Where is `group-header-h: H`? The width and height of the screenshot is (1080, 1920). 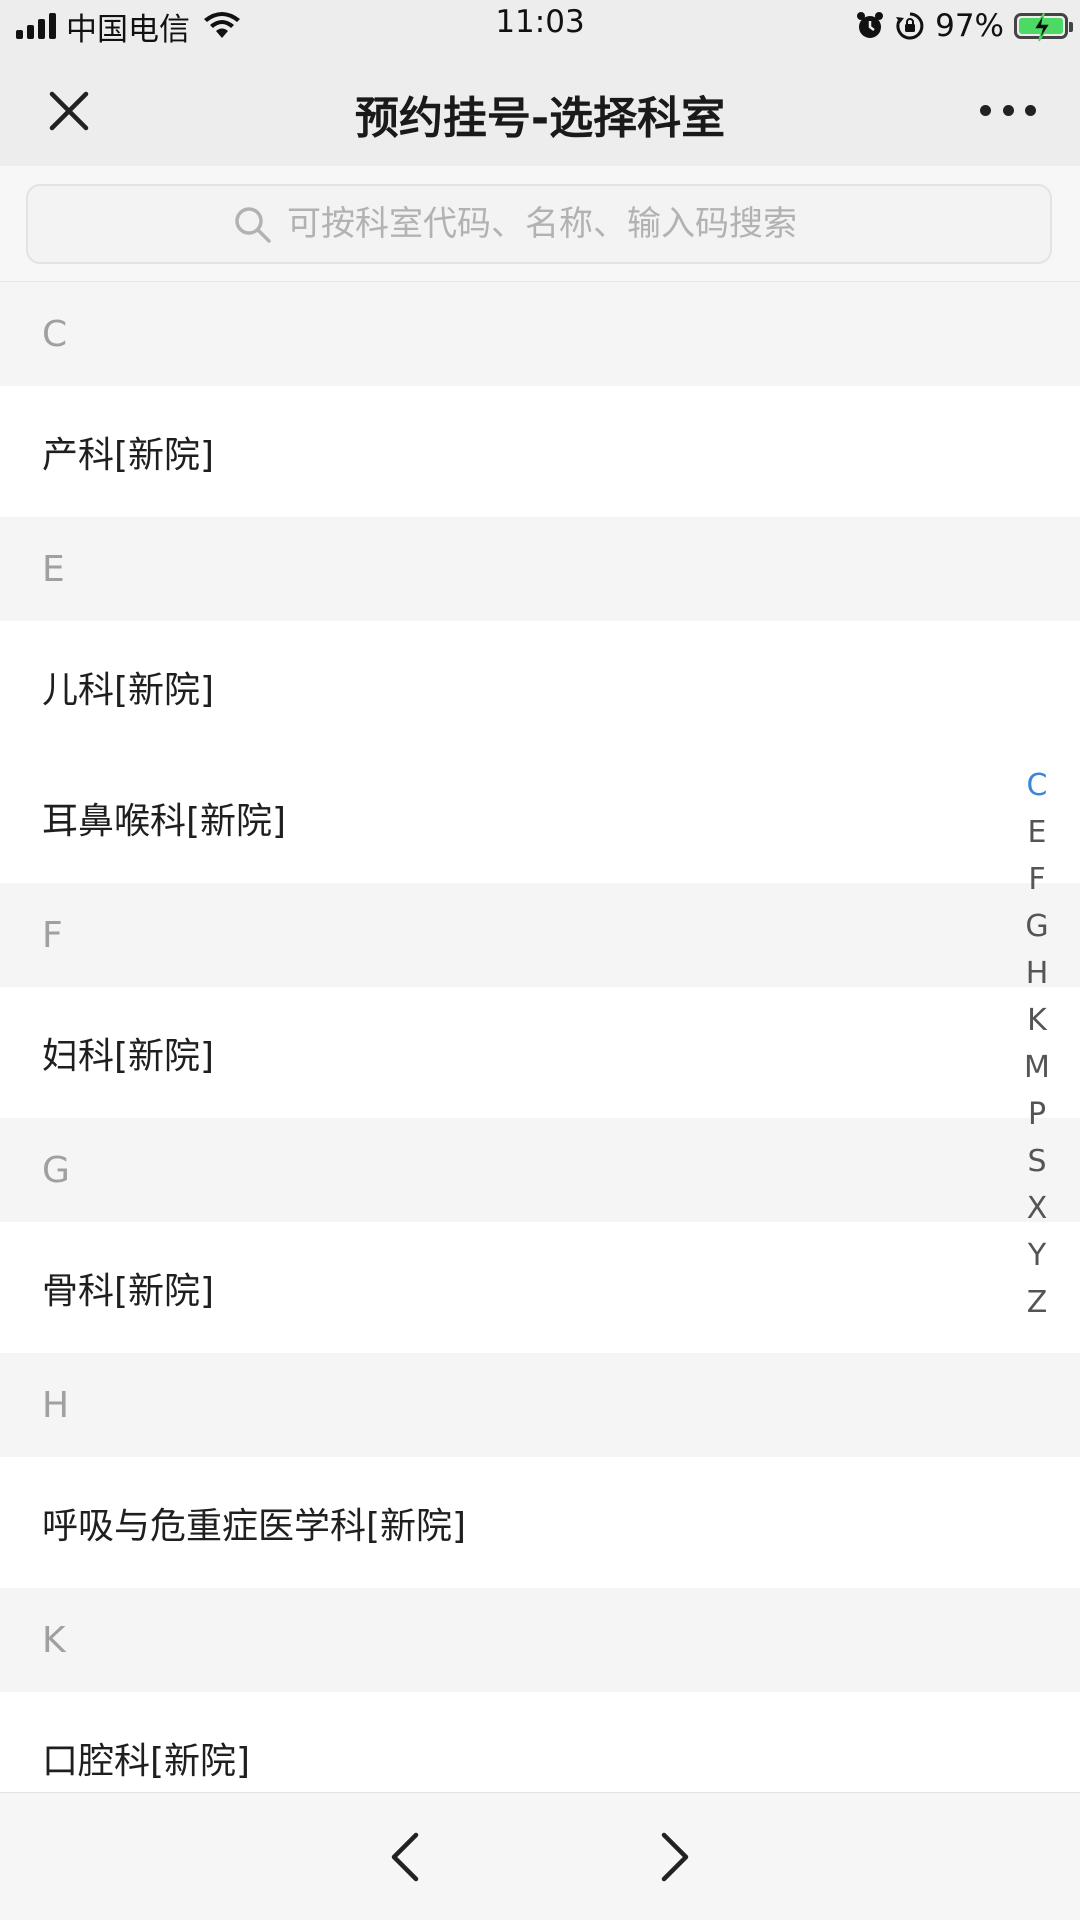
group-header-h: H is located at coordinates (540, 1405).